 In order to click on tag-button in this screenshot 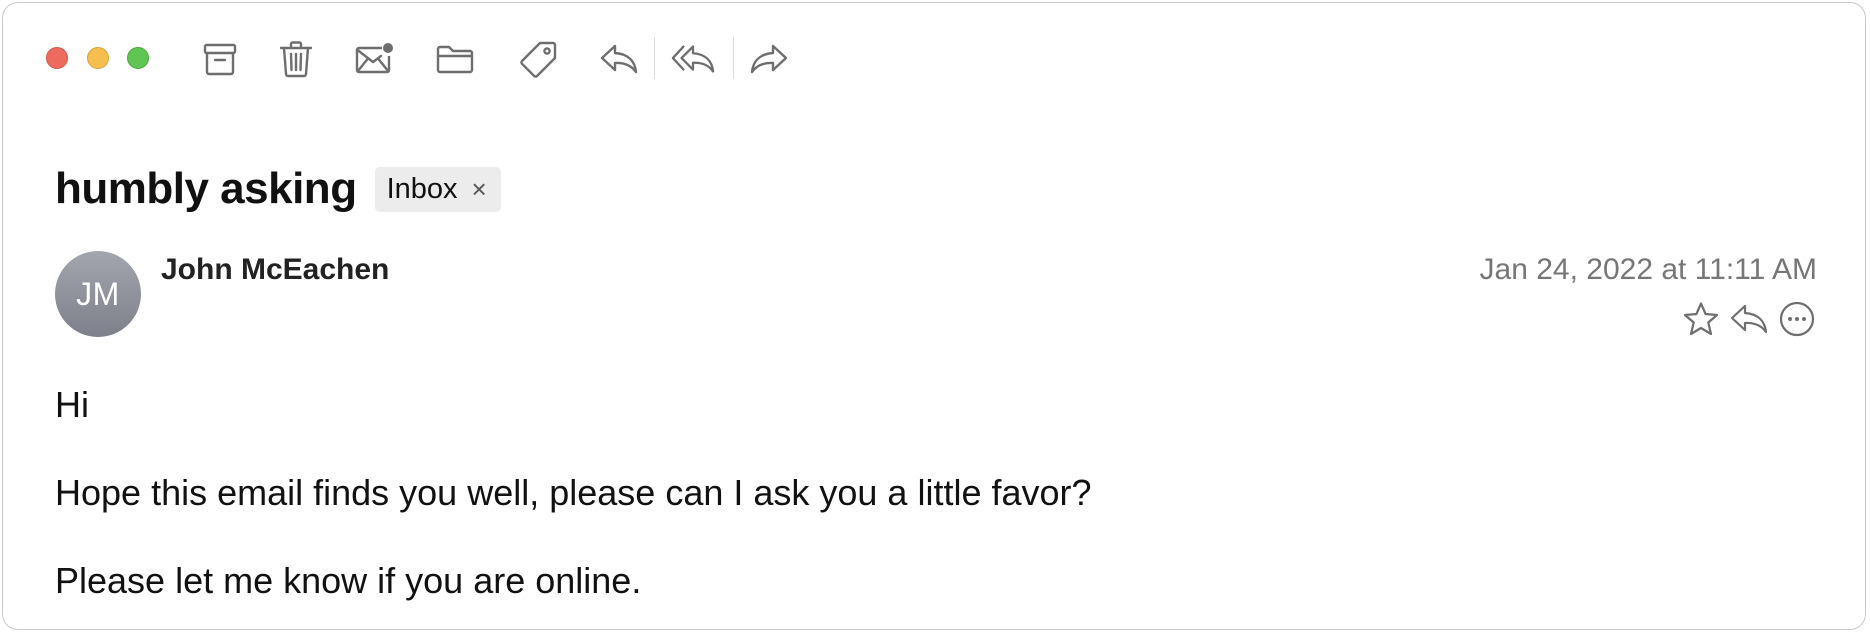, I will do `click(539, 59)`.